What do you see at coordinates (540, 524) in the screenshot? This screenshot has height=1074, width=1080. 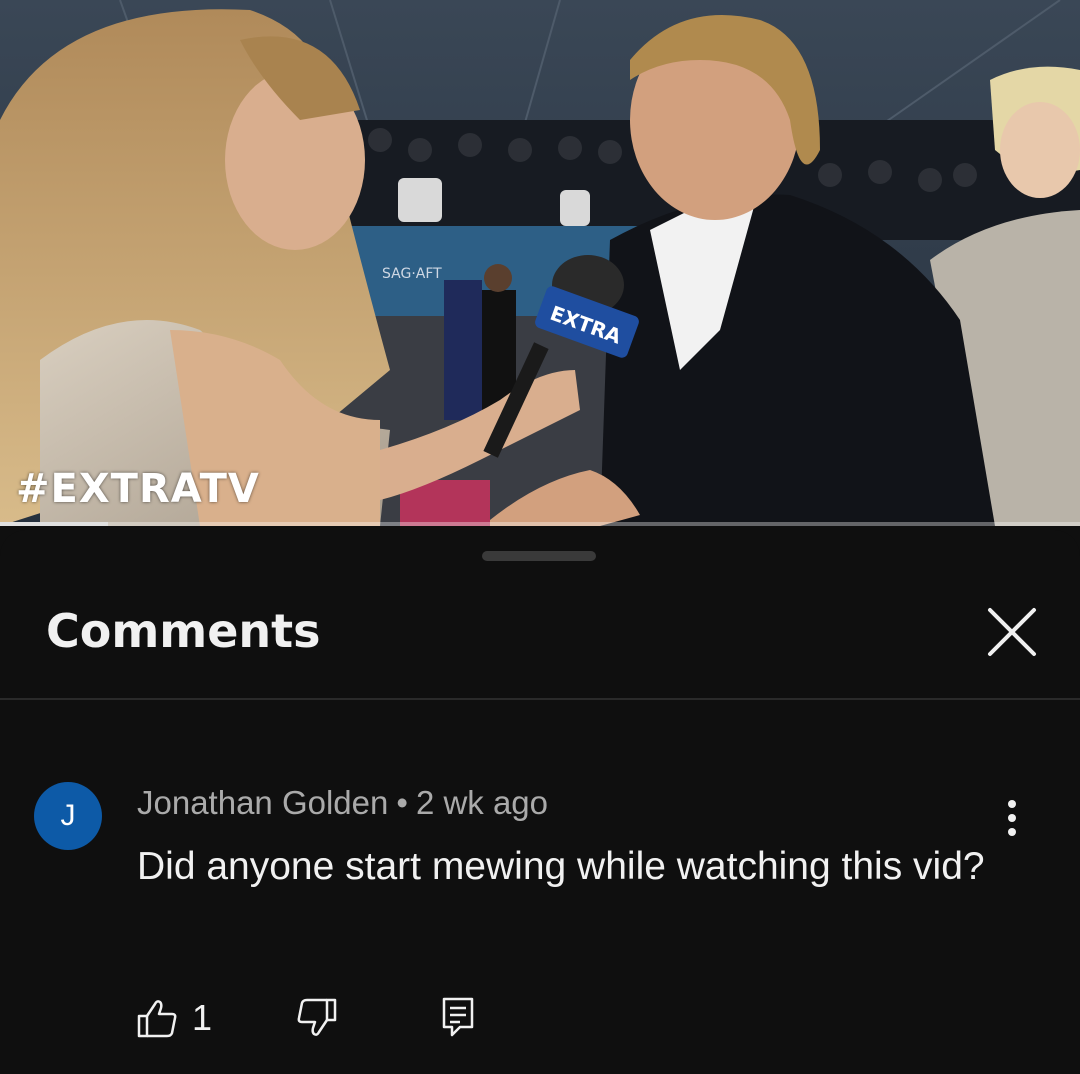 I see `video-progress-bar` at bounding box center [540, 524].